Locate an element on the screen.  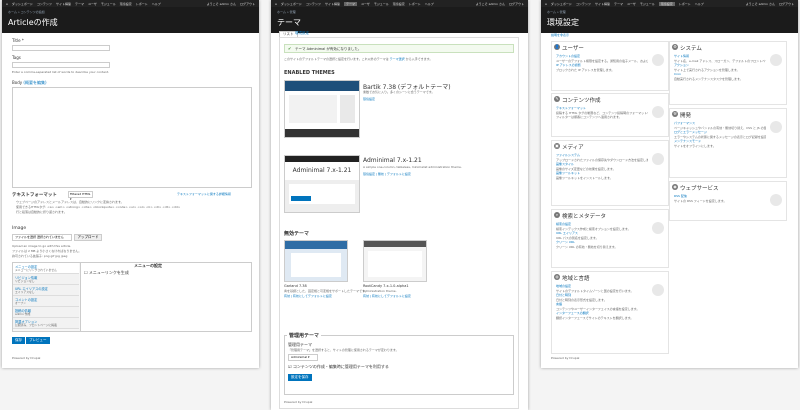
vtab-1: リビジョン情報 リビジョンなし is located at coordinates (46, 279).